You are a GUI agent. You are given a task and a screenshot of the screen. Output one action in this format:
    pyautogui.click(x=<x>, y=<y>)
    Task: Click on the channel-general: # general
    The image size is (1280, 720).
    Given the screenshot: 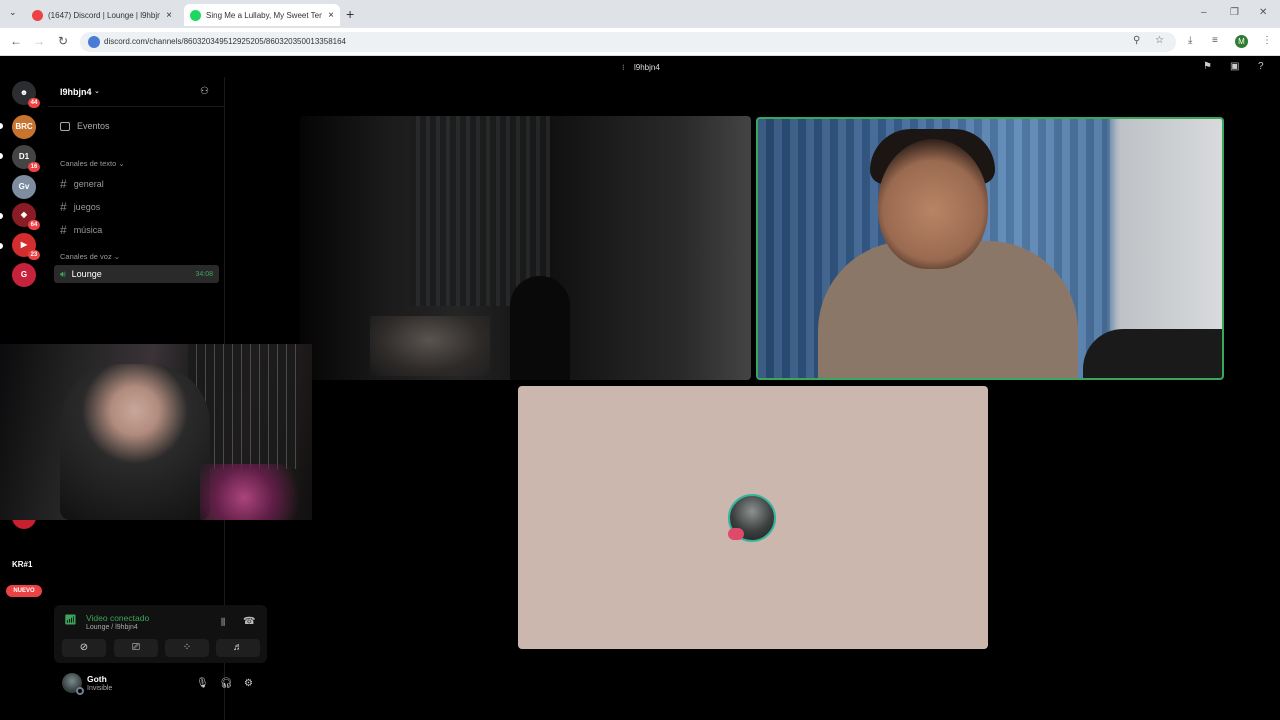 What is the action you would take?
    pyautogui.click(x=82, y=184)
    